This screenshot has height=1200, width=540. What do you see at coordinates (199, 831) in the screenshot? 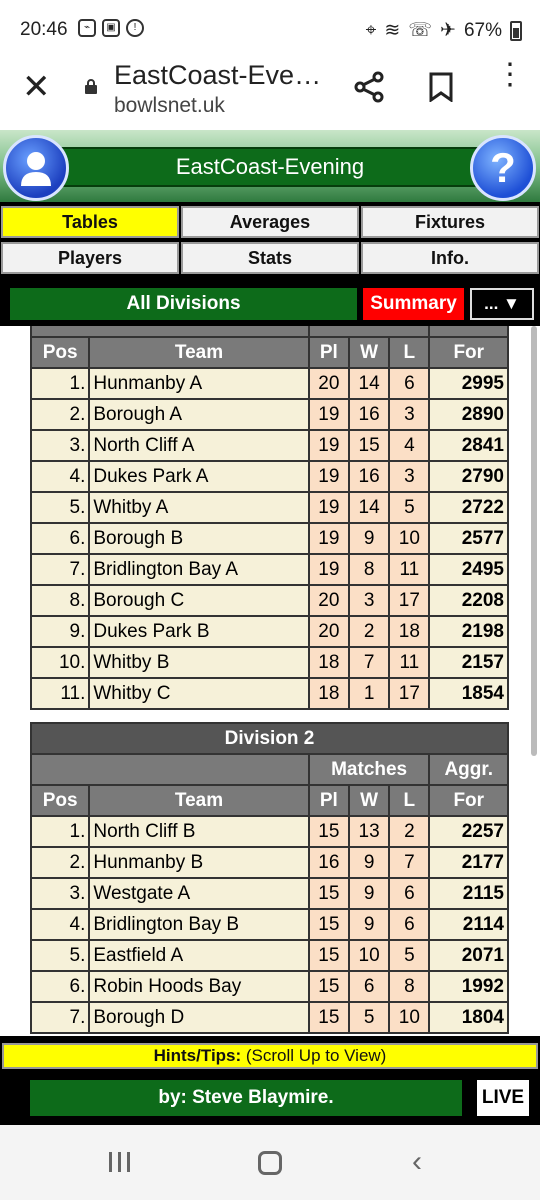
I see `row-team: North Cliff B` at bounding box center [199, 831].